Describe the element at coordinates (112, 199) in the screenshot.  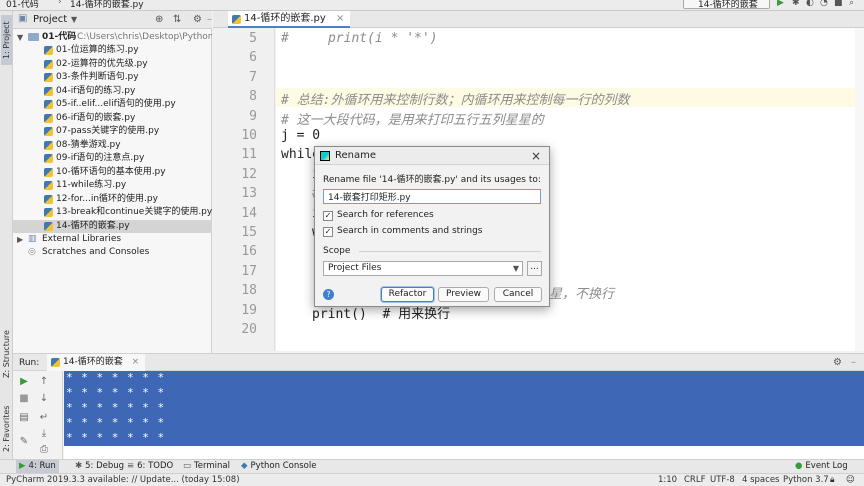
I see `file-tree-item: 12-for...in循环的使用.py` at that location.